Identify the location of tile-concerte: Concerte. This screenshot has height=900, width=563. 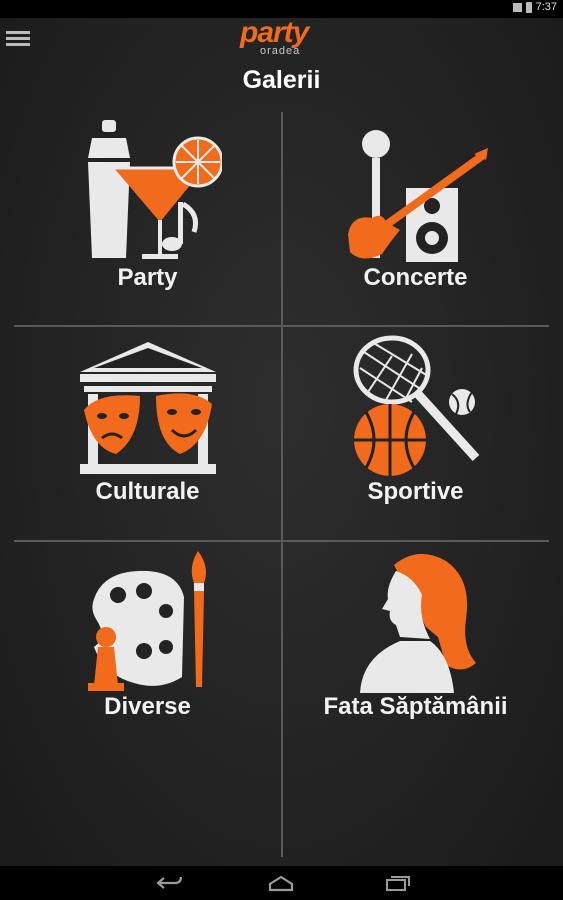
(415, 218).